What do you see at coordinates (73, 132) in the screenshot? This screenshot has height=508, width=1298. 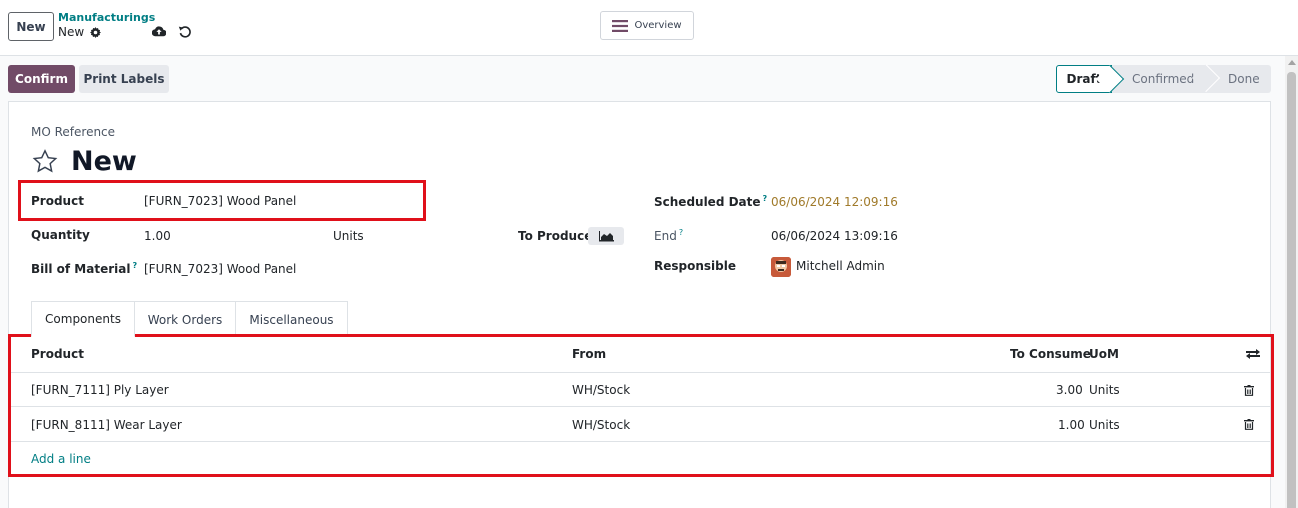 I see `mo-reference-label: MO Reference` at bounding box center [73, 132].